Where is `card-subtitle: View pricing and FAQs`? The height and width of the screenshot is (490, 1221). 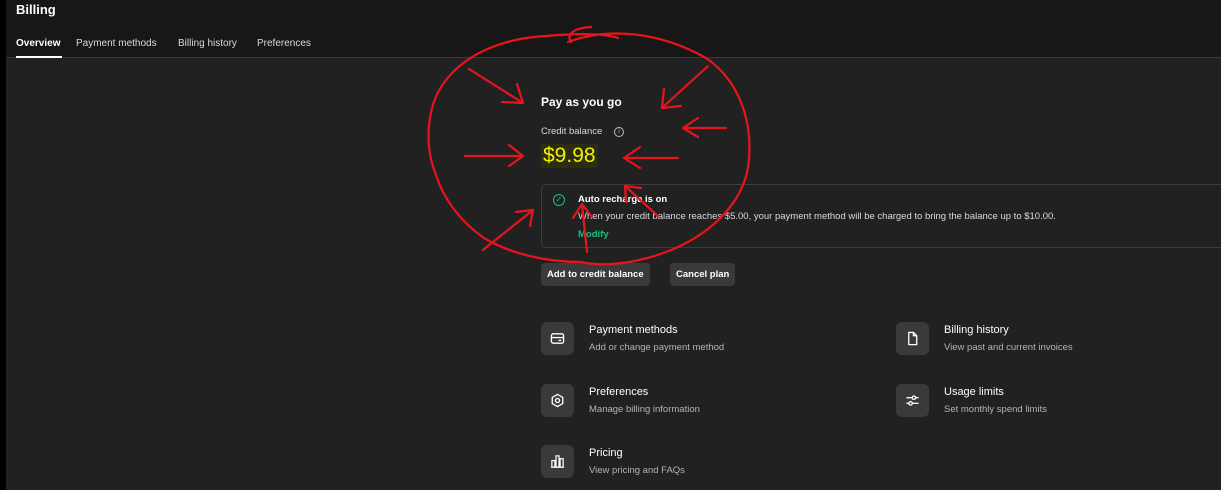
card-subtitle: View pricing and FAQs is located at coordinates (637, 470).